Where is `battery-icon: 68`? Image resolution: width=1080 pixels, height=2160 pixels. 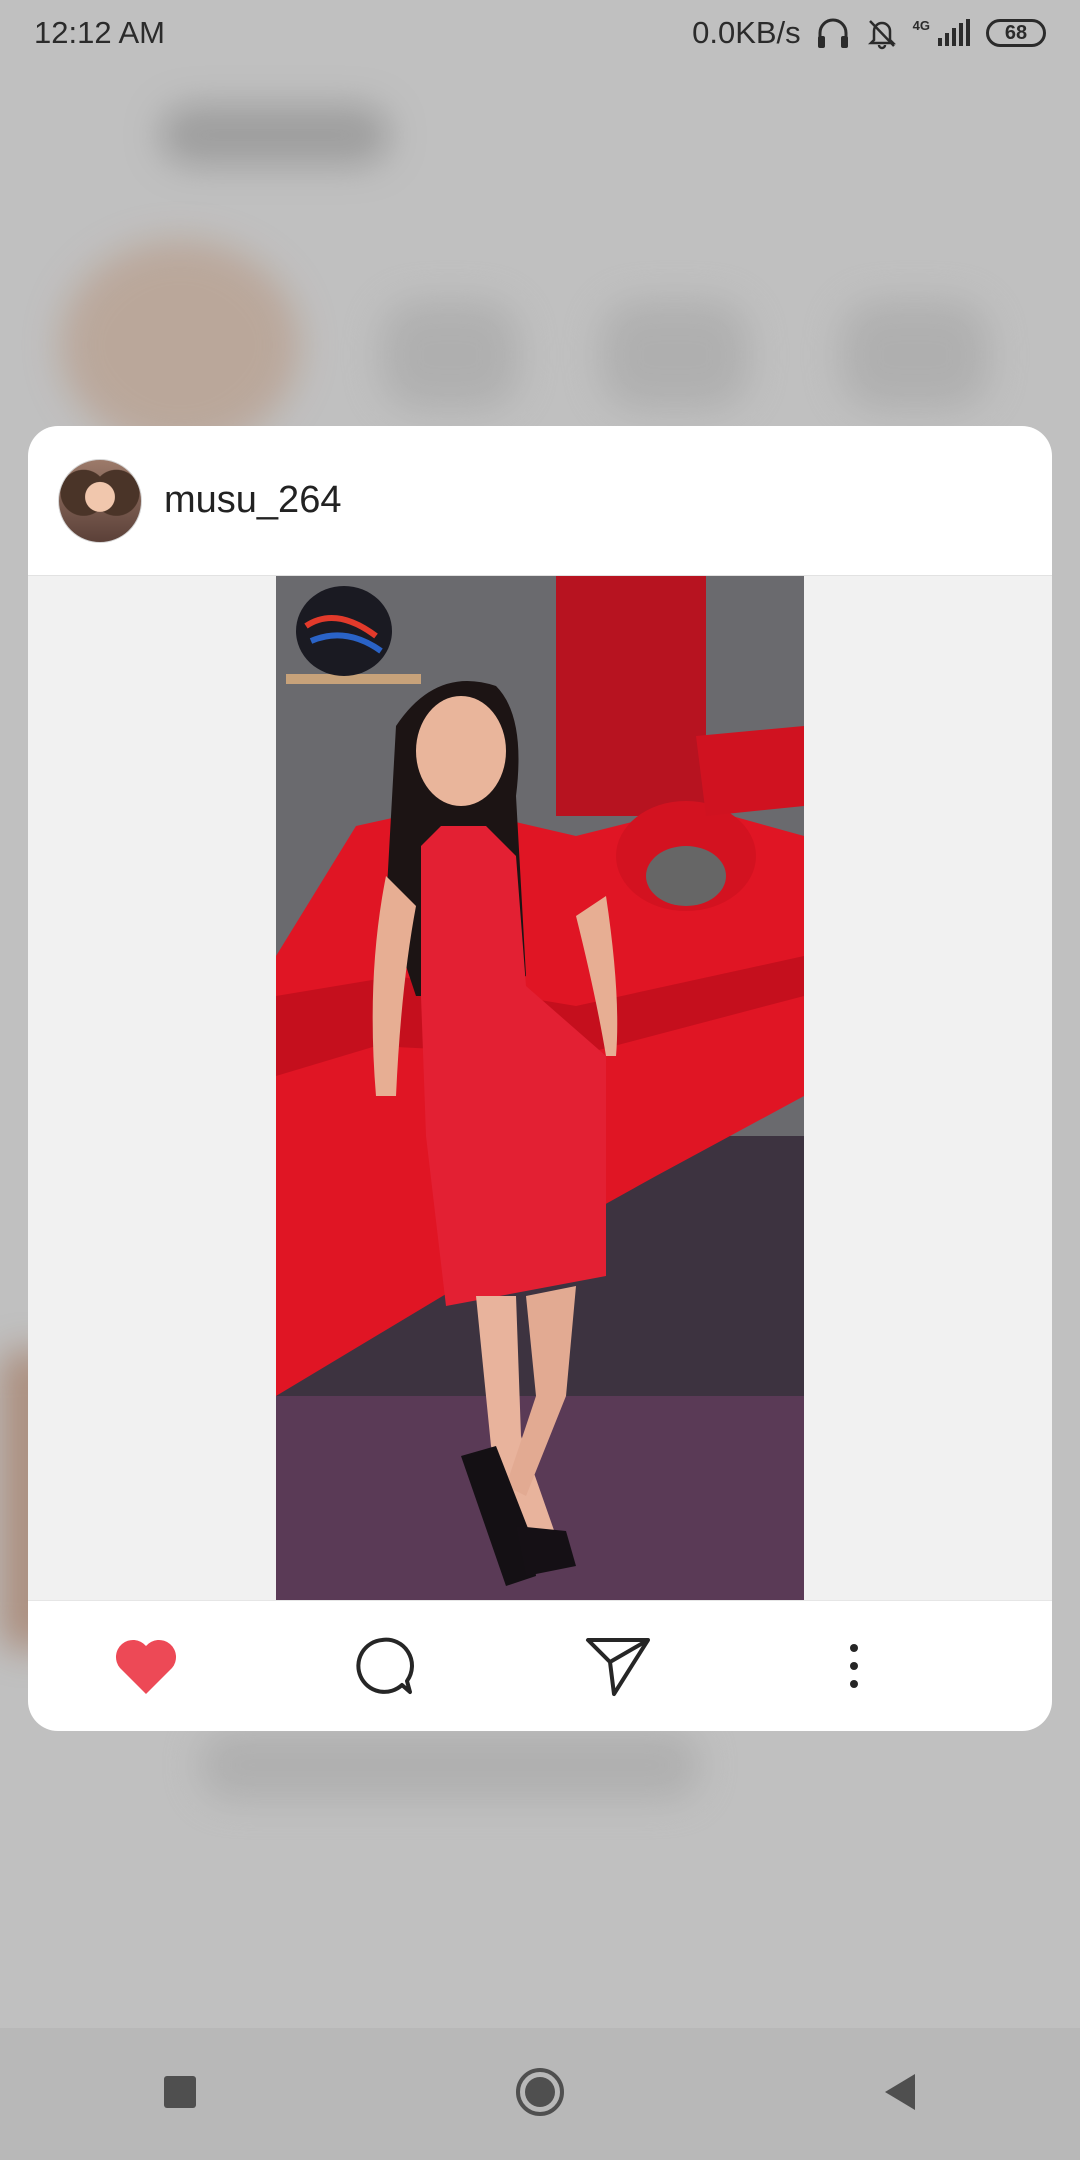 battery-icon: 68 is located at coordinates (1016, 33).